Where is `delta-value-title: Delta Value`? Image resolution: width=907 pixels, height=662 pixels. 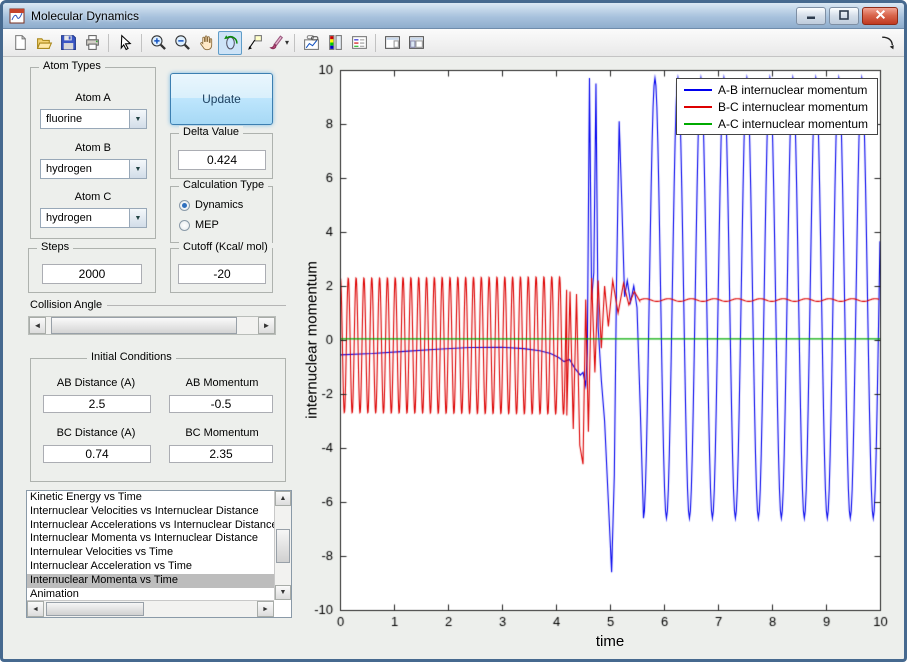
delta-value-title: Delta Value is located at coordinates (211, 132).